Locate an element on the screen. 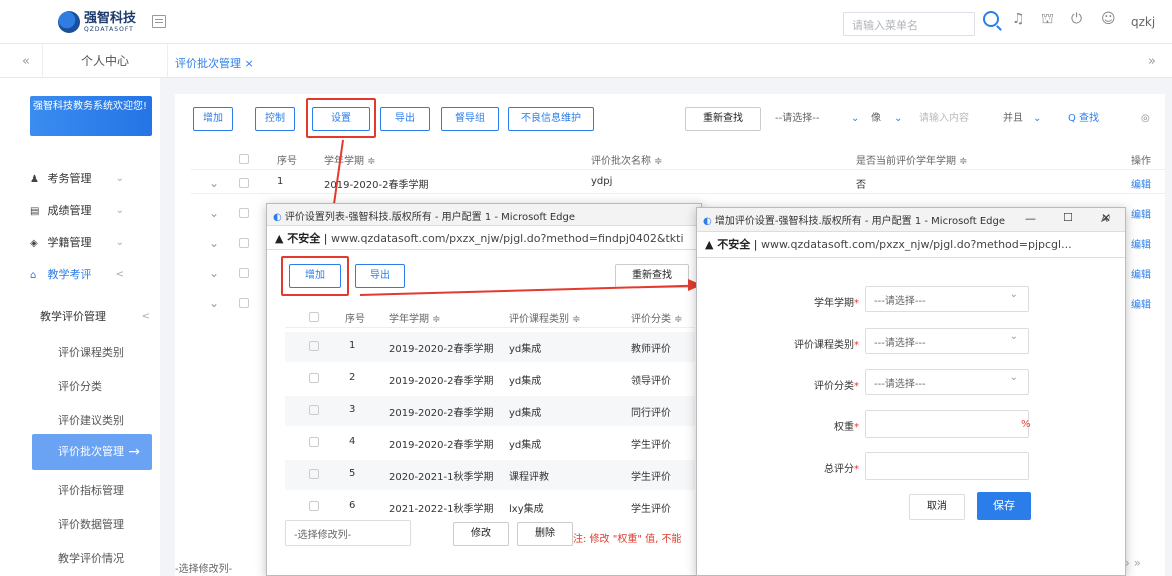 Image resolution: width=1172 pixels, height=576 pixels. maximize-icon: ☐ is located at coordinates (1068, 217).